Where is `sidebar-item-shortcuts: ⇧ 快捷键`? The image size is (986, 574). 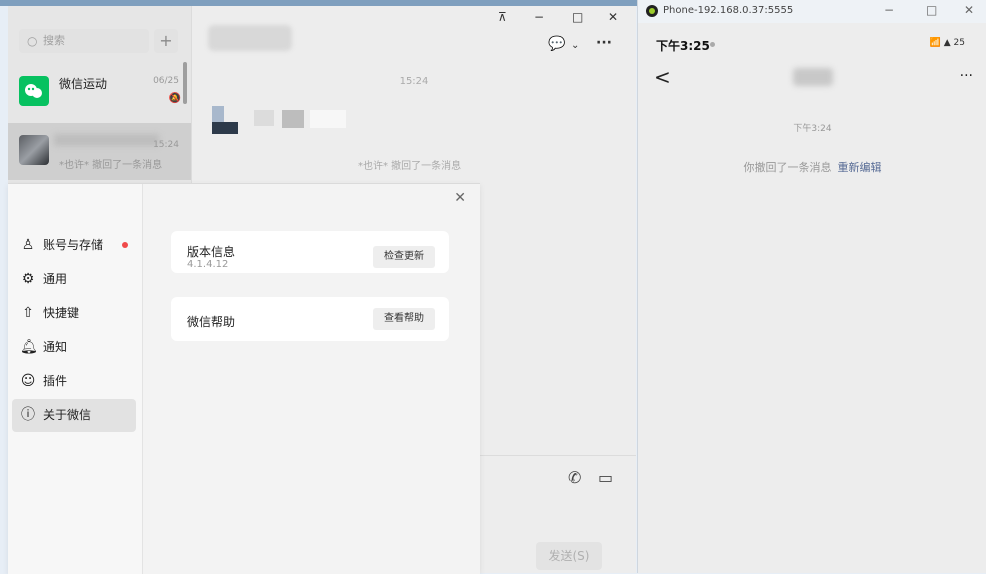
sidebar-item-shortcuts: ⇧ 快捷键 is located at coordinates (74, 313).